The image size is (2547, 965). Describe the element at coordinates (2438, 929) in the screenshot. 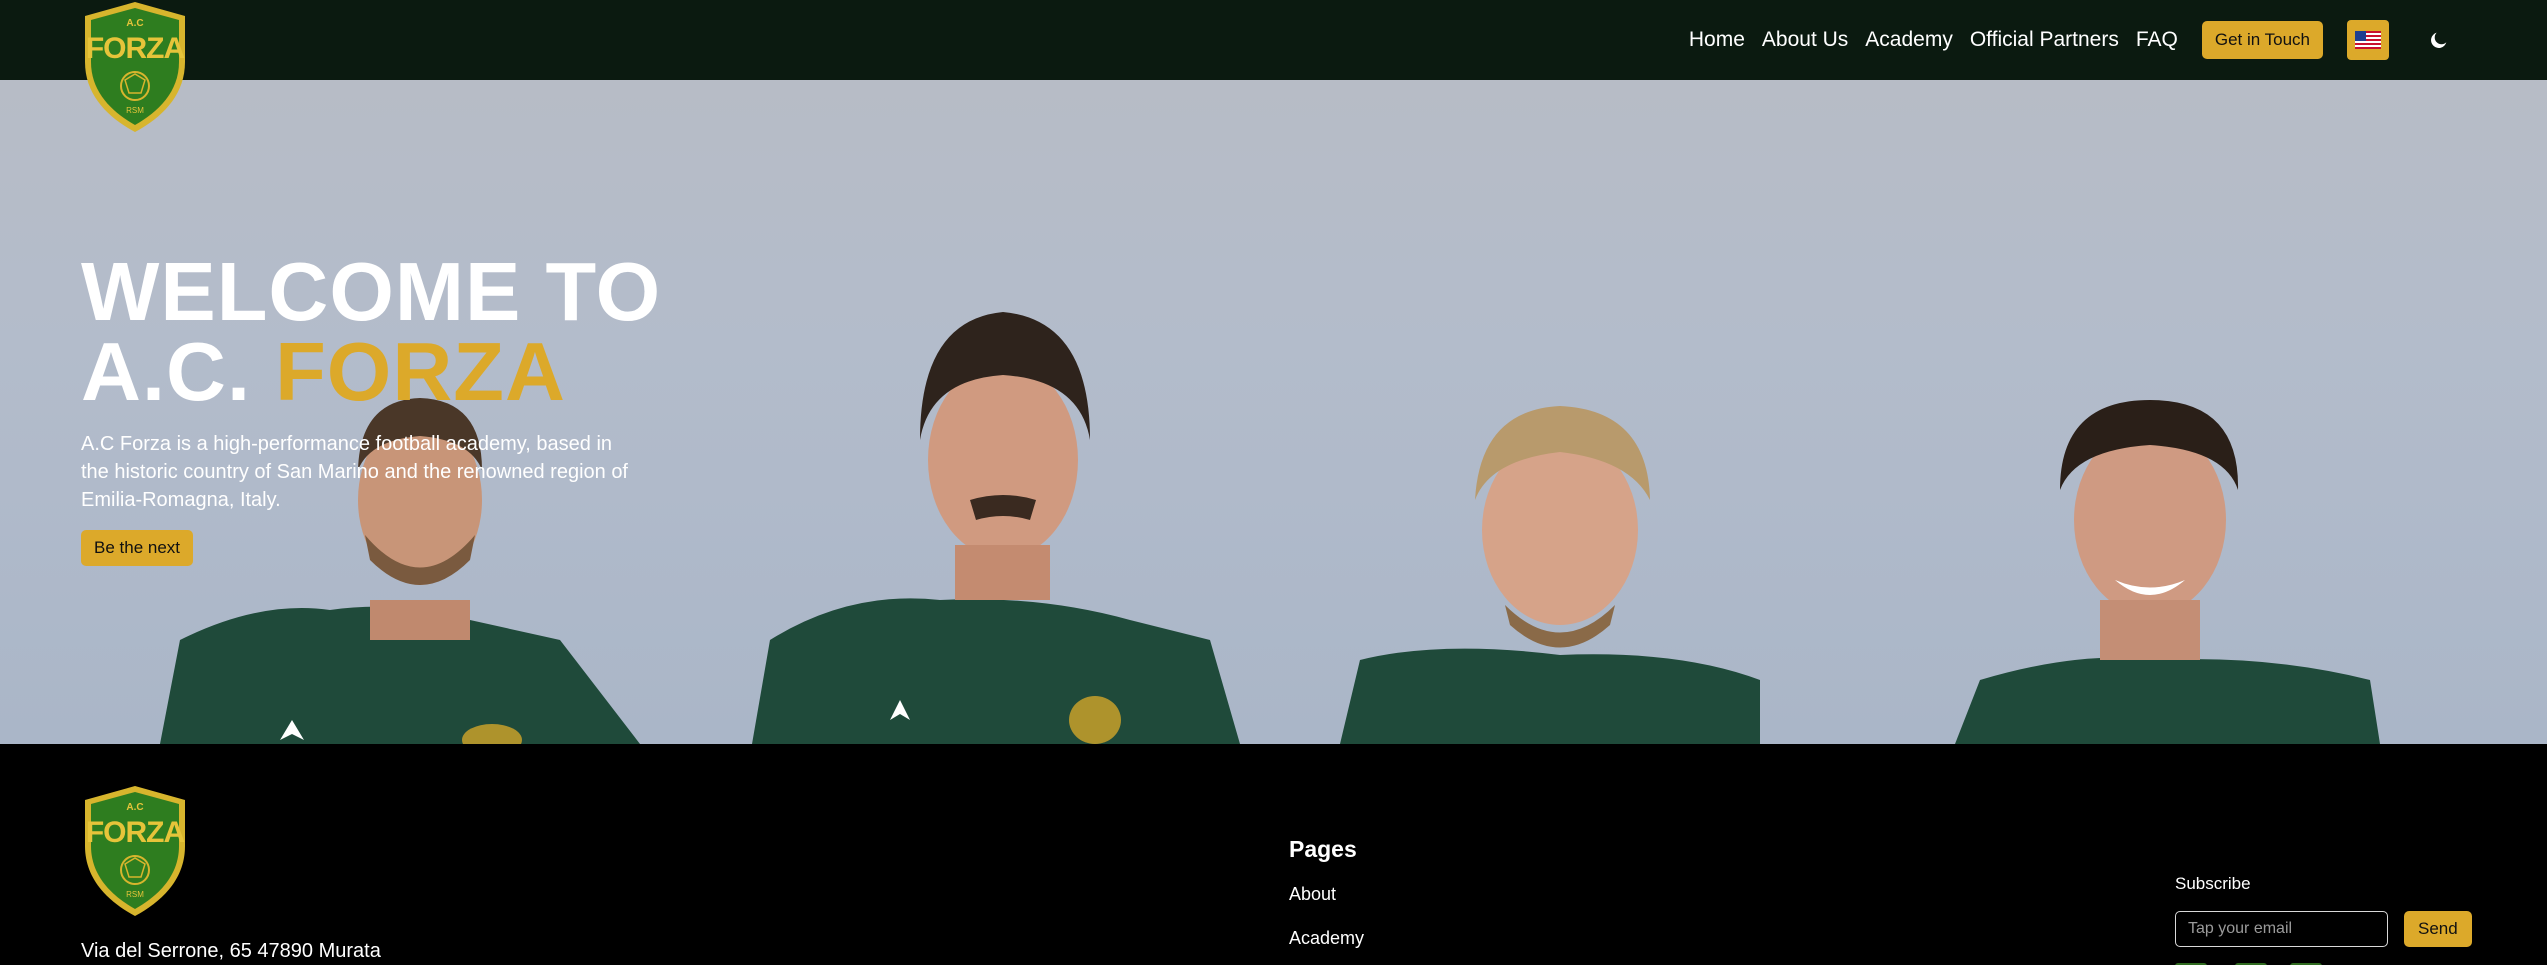

I see `subscribe-send-button: Send` at that location.